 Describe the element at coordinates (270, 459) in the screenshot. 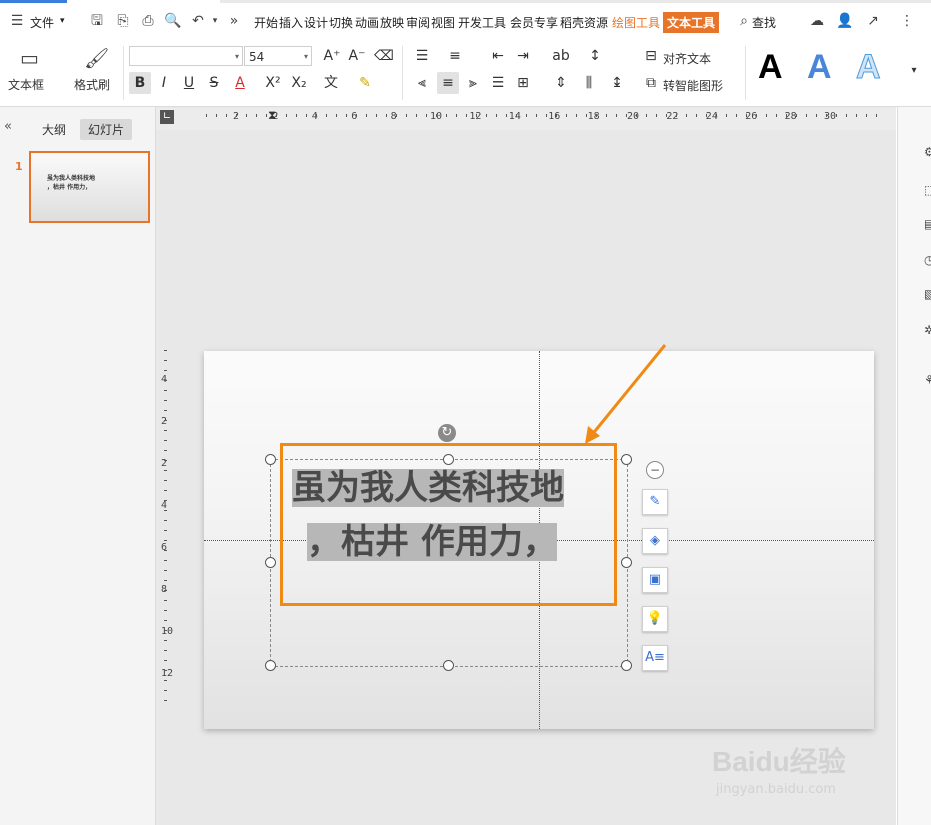

I see `resize-handle-nw` at that location.